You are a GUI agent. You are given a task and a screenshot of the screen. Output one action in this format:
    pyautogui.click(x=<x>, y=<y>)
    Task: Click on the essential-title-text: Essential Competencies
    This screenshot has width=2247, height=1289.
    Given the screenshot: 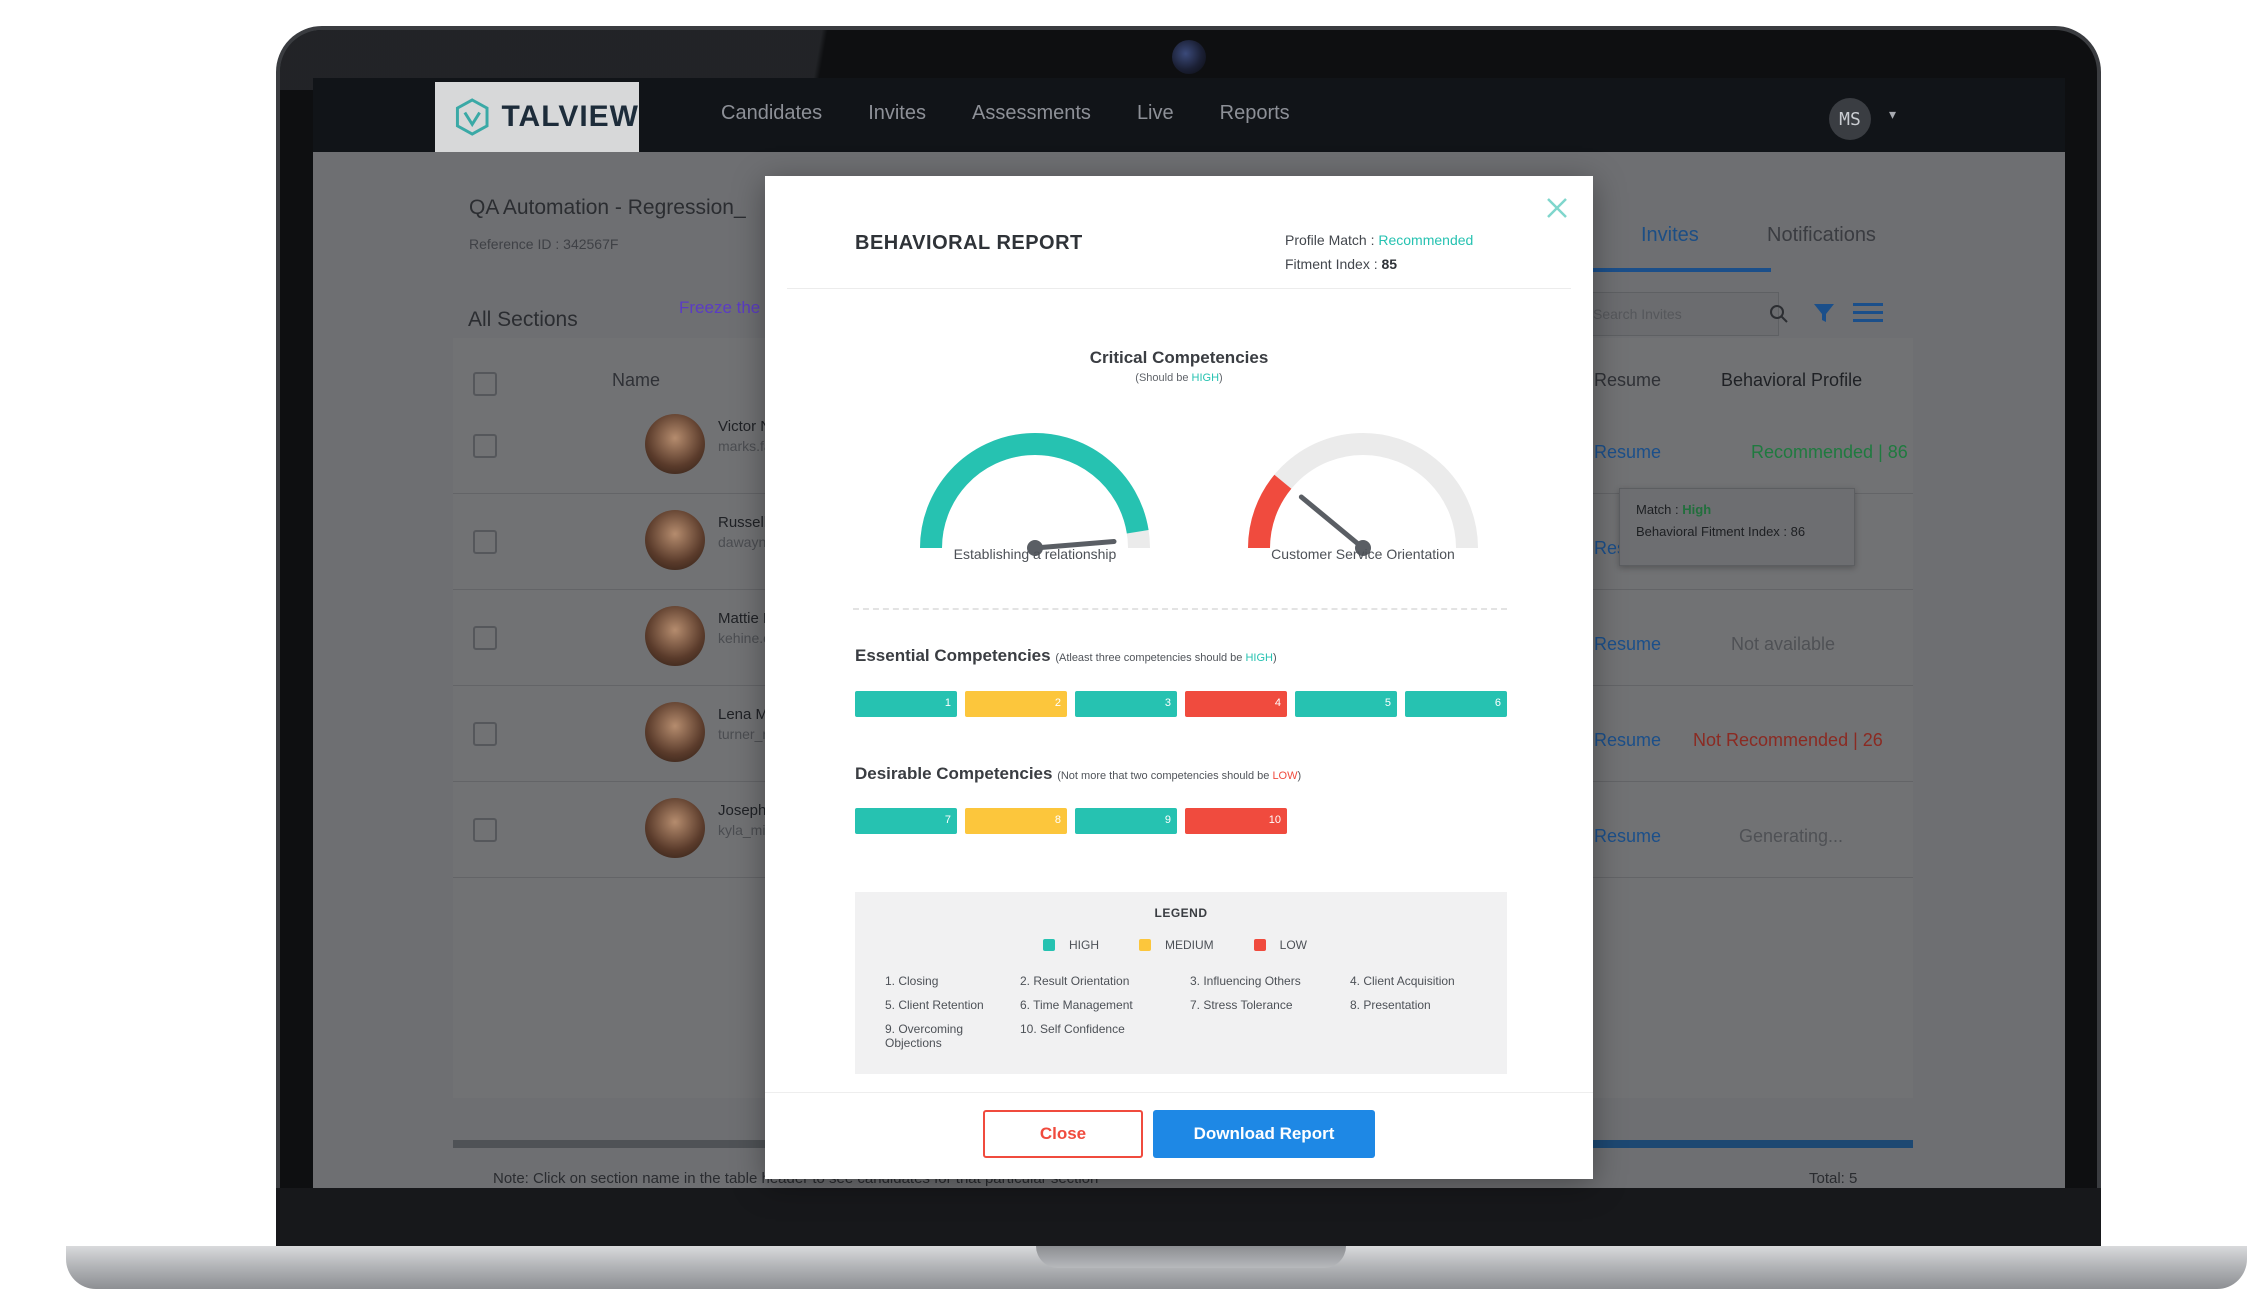 What is the action you would take?
    pyautogui.click(x=953, y=655)
    